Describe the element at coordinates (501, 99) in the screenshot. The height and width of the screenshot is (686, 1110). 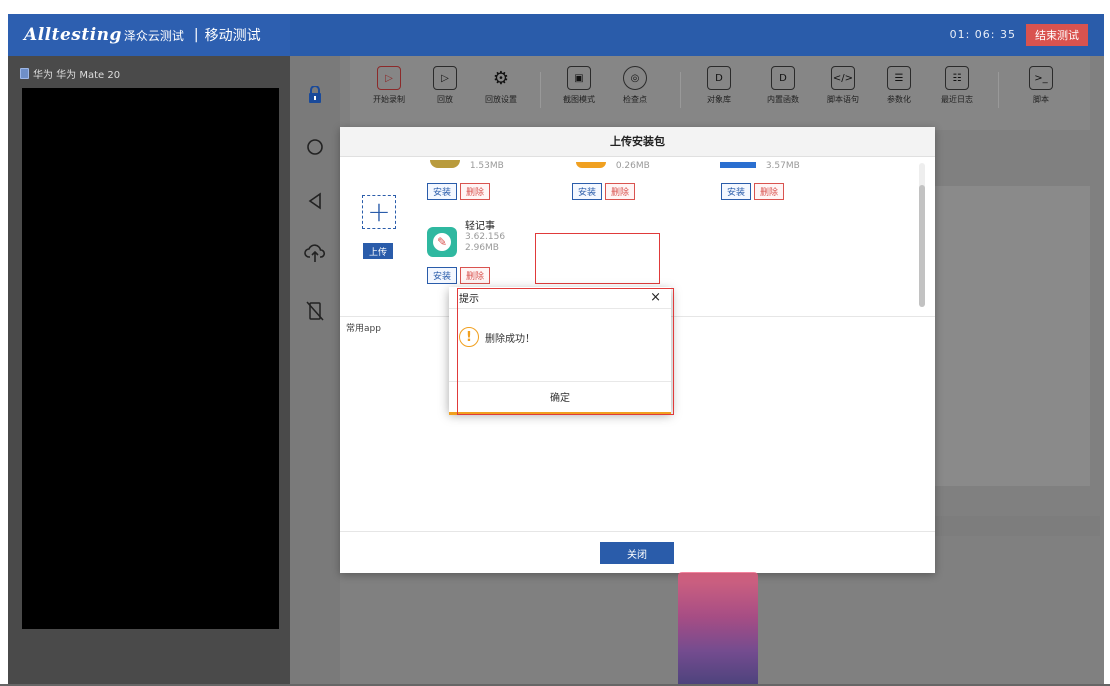
I see `tool-label: 回放设置` at that location.